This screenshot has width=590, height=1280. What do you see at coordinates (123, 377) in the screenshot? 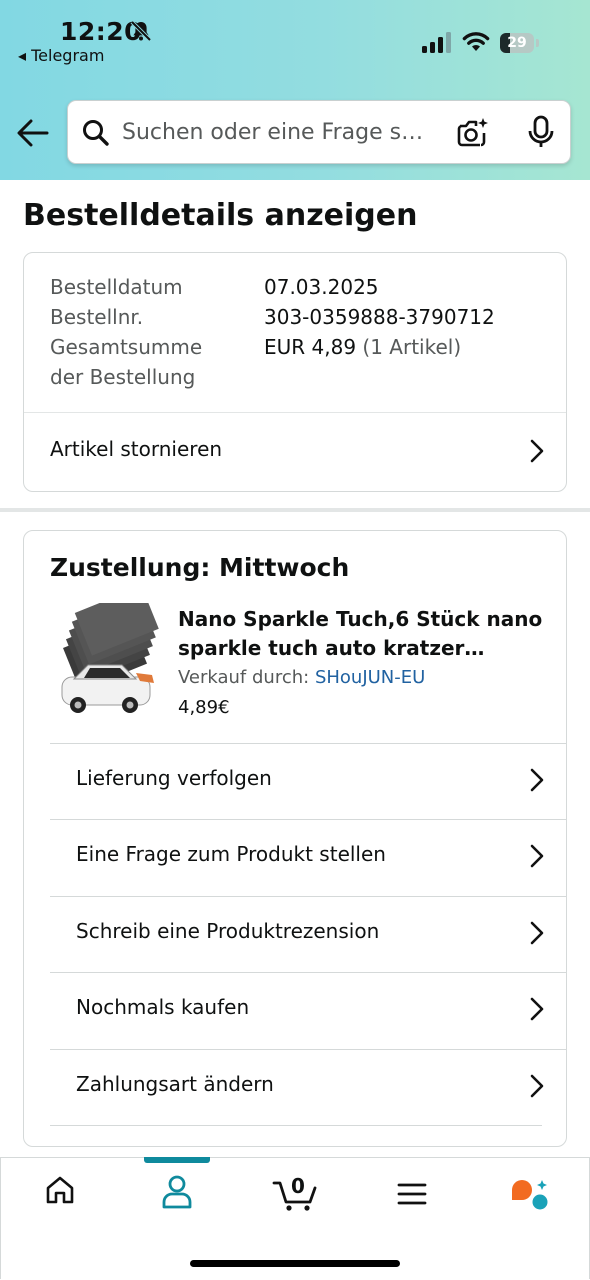
I see `order-total-label-line2: der Bestellung` at bounding box center [123, 377].